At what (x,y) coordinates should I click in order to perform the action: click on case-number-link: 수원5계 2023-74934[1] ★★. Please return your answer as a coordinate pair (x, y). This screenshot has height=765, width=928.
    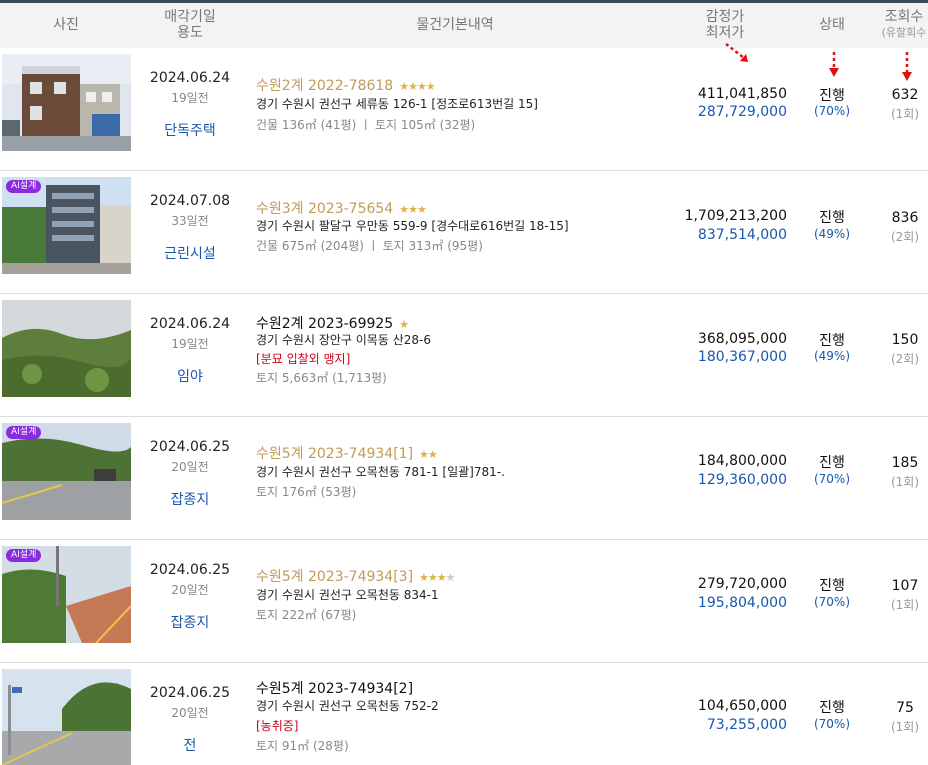
    Looking at the image, I should click on (347, 453).